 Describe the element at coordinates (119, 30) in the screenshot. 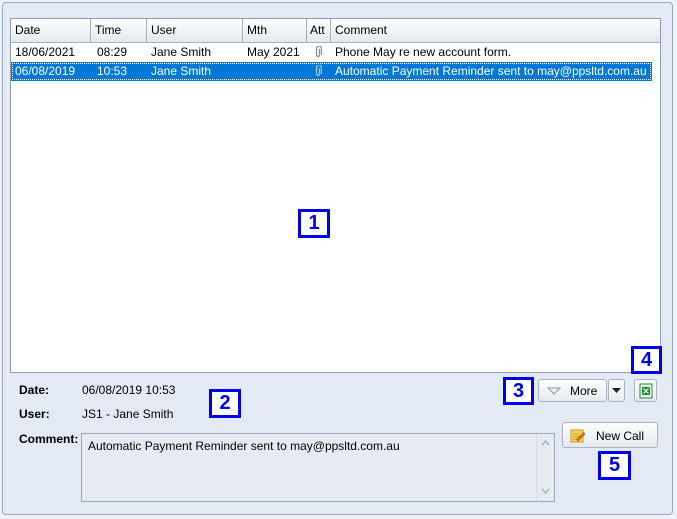

I see `column-header-time: Time` at that location.